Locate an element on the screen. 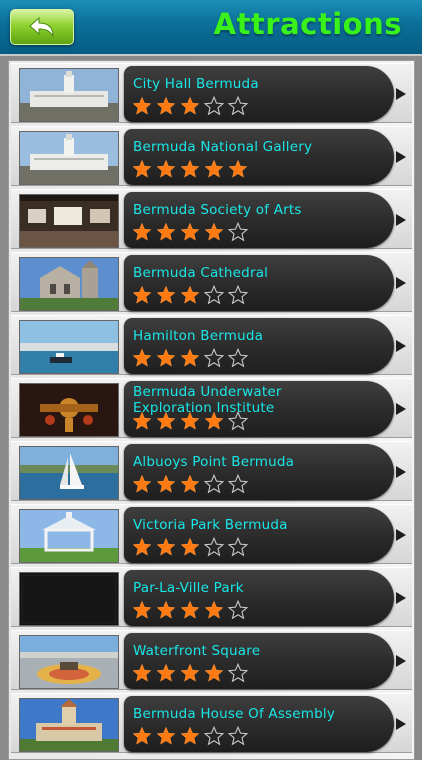  attraction-panel: Bermuda House Of Assembly is located at coordinates (265, 724).